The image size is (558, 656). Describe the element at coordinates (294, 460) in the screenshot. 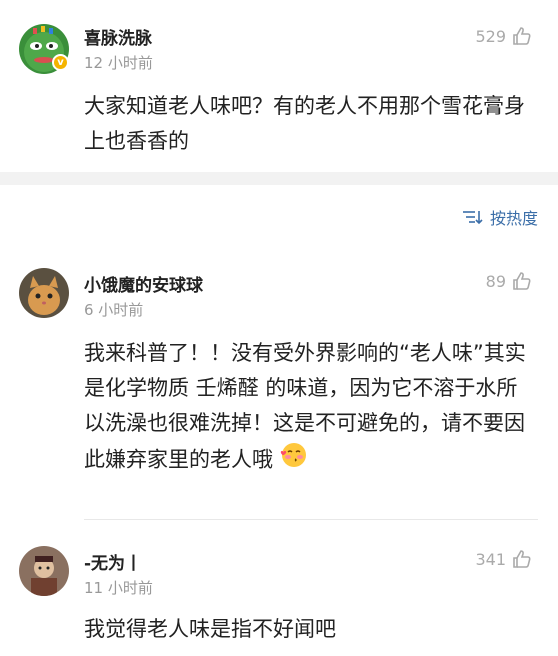

I see `blush-kiss-emoji` at that location.